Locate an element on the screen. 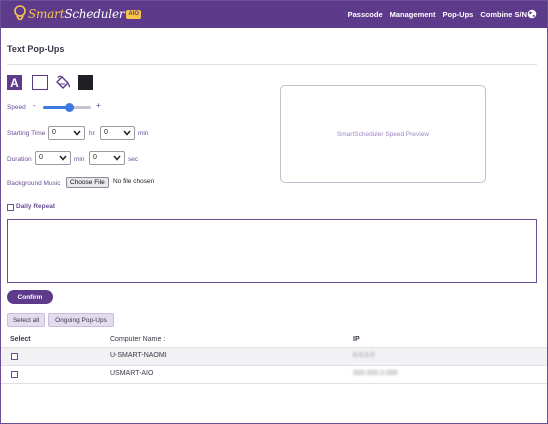 This screenshot has width=548, height=424. nav-pop-ups: Pop-Ups is located at coordinates (457, 14).